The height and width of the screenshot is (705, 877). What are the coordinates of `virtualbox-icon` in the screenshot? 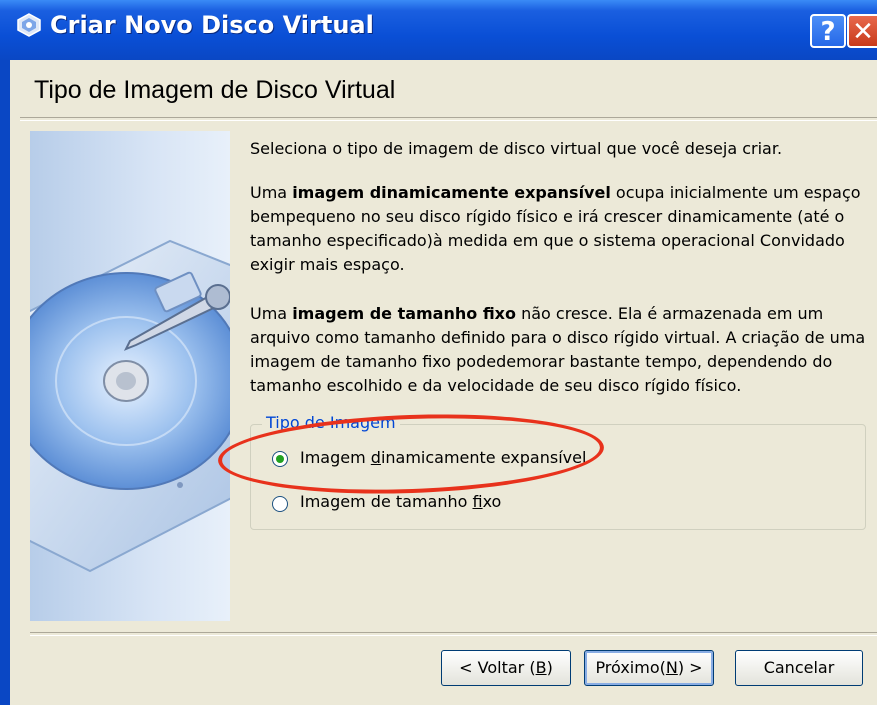 It's located at (29, 25).